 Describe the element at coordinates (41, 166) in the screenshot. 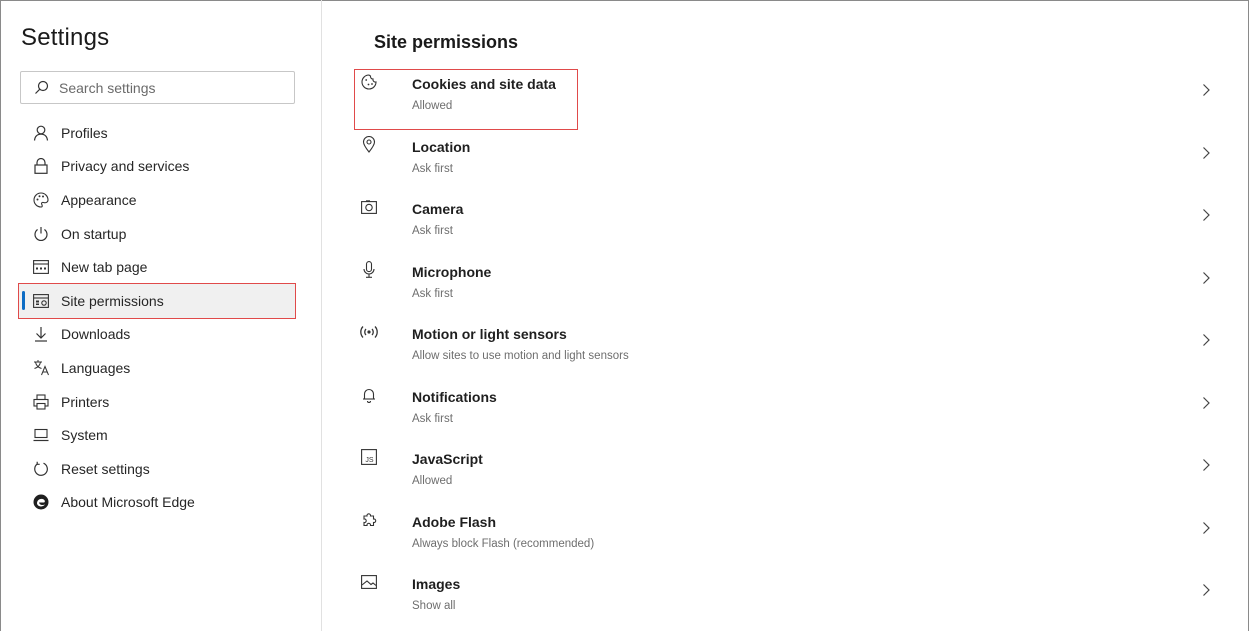

I see `lock-icon` at that location.